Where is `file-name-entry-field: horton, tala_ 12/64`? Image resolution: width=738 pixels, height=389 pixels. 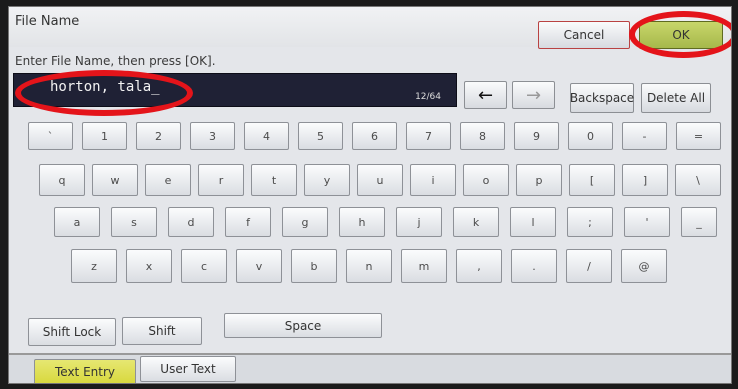
file-name-entry-field: horton, tala_ 12/64 is located at coordinates (235, 90).